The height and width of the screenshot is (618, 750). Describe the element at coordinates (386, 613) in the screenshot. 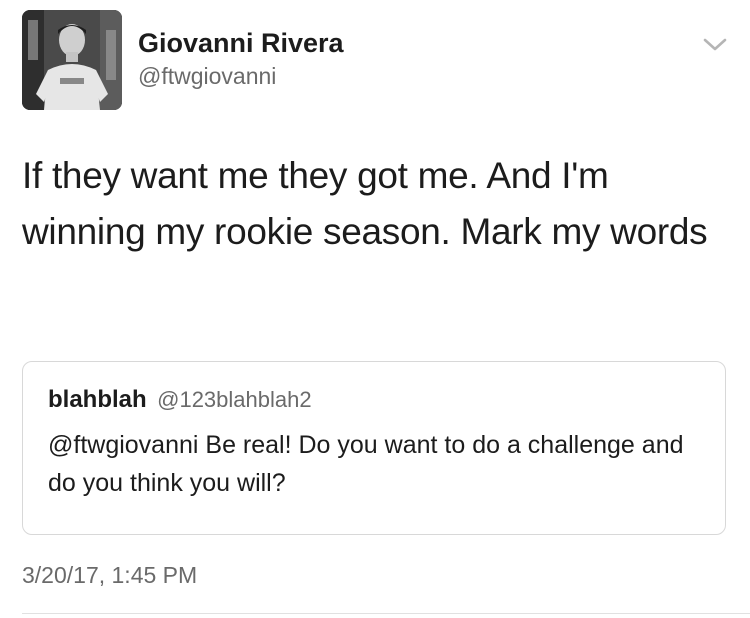

I see `divider` at that location.